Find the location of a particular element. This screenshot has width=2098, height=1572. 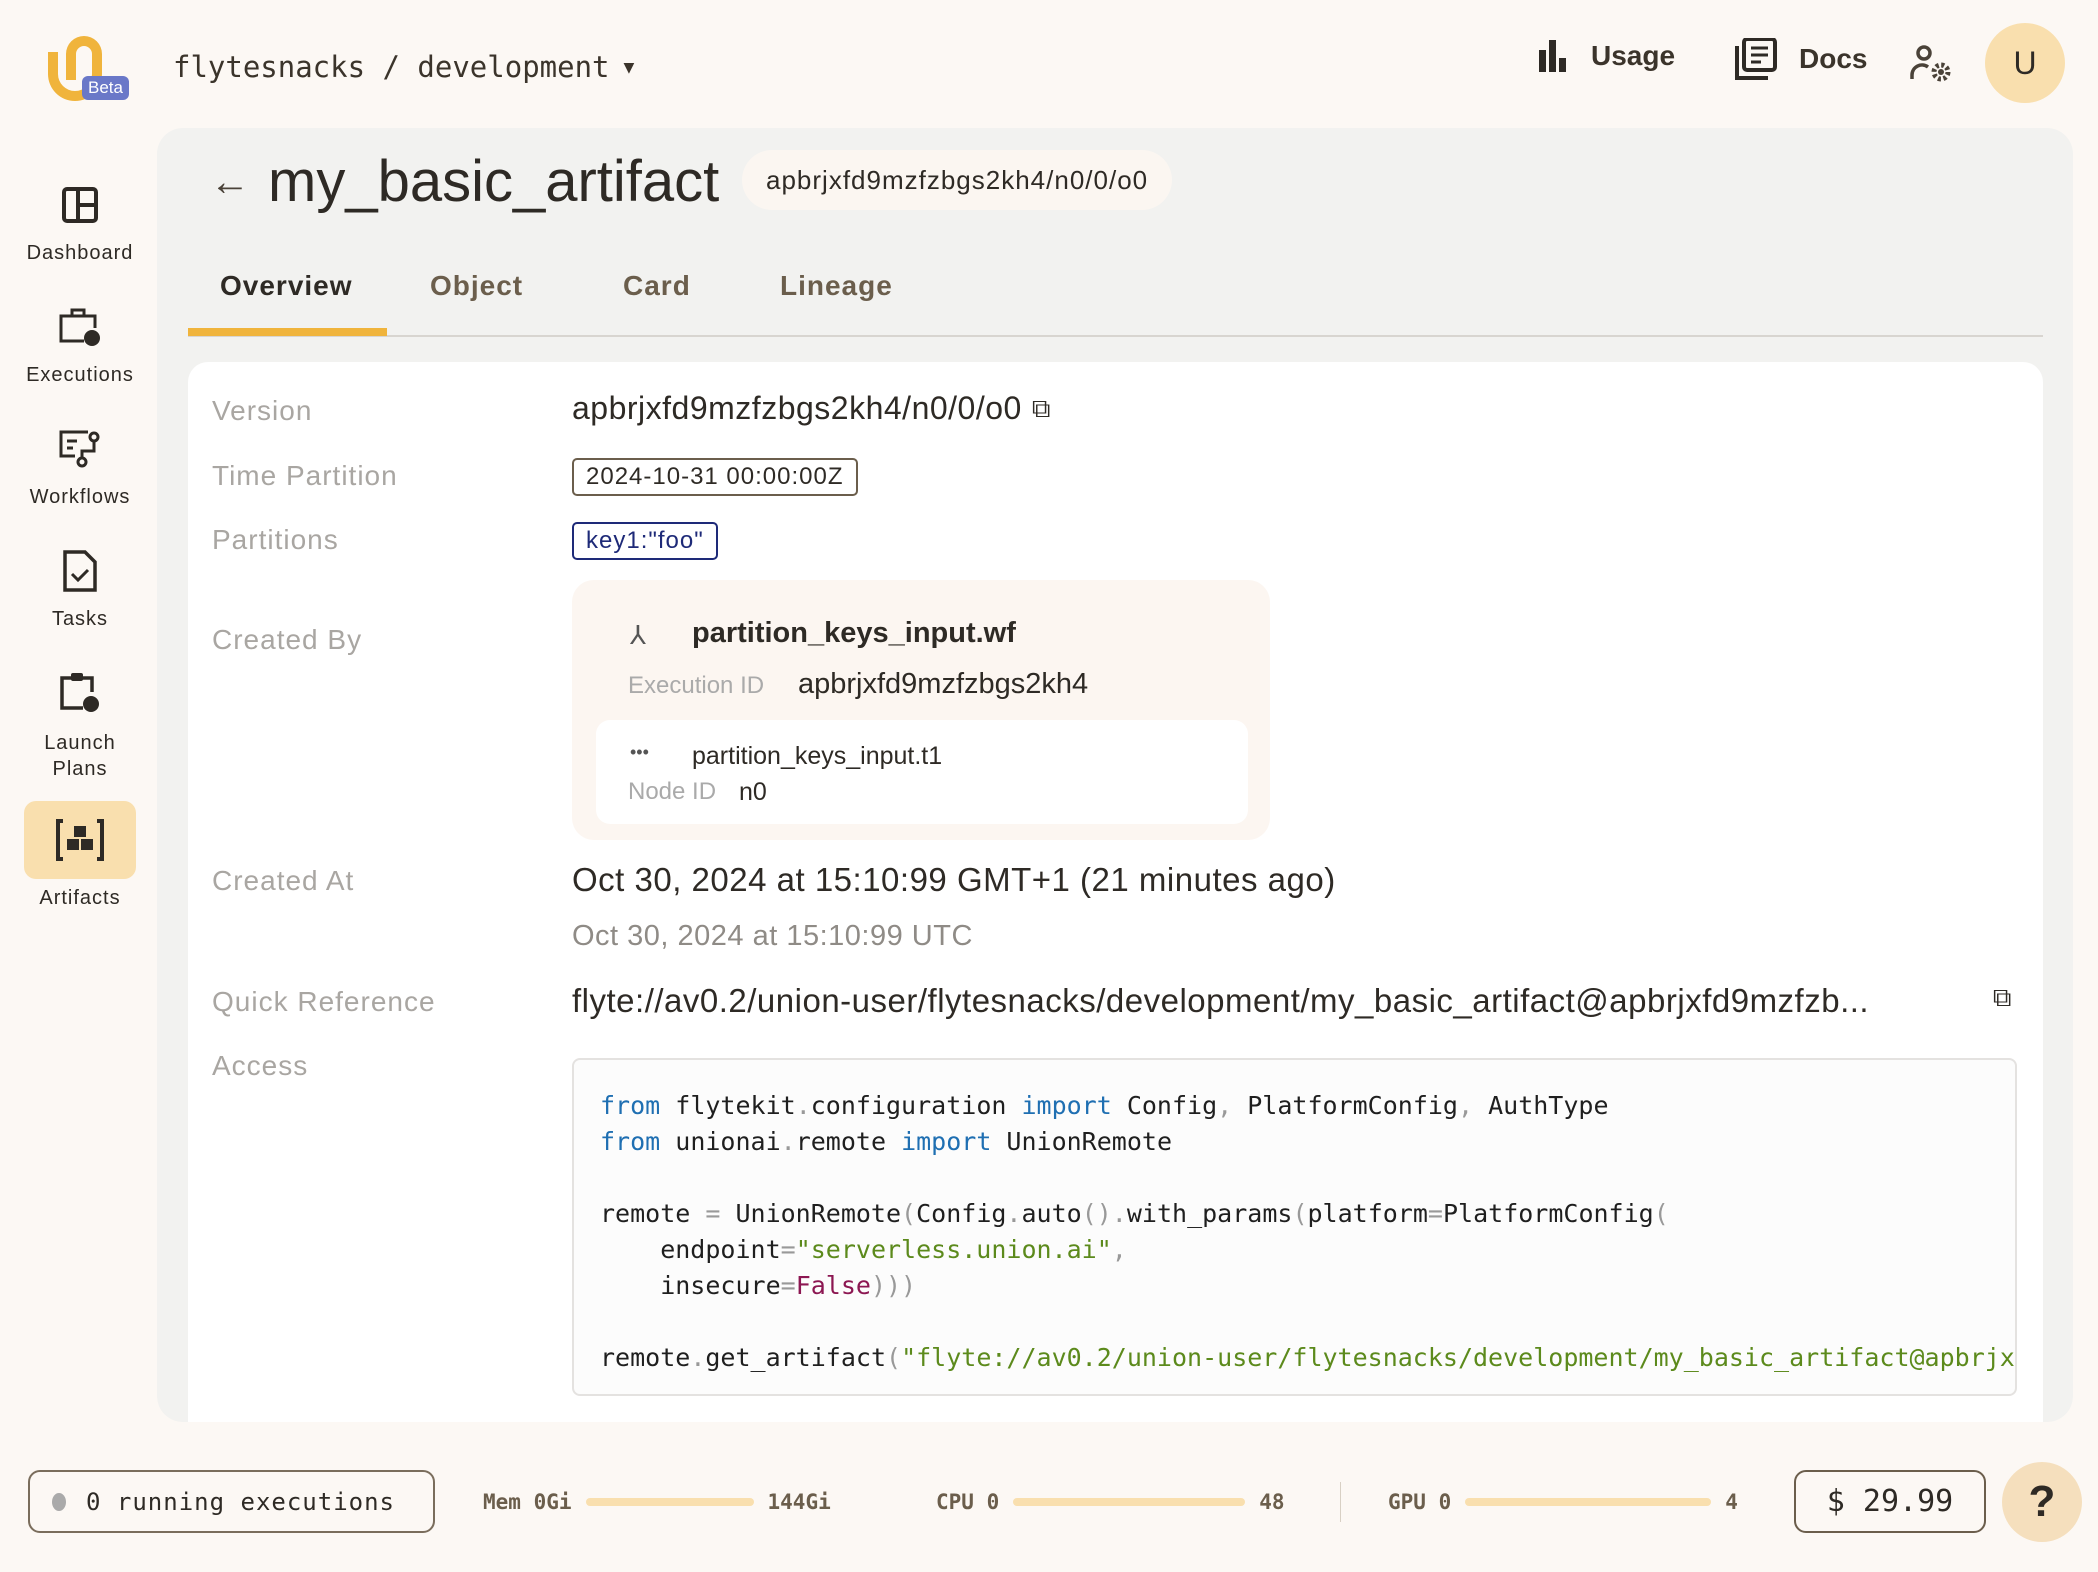

node-name: partition_keys_input.t1 is located at coordinates (817, 756).